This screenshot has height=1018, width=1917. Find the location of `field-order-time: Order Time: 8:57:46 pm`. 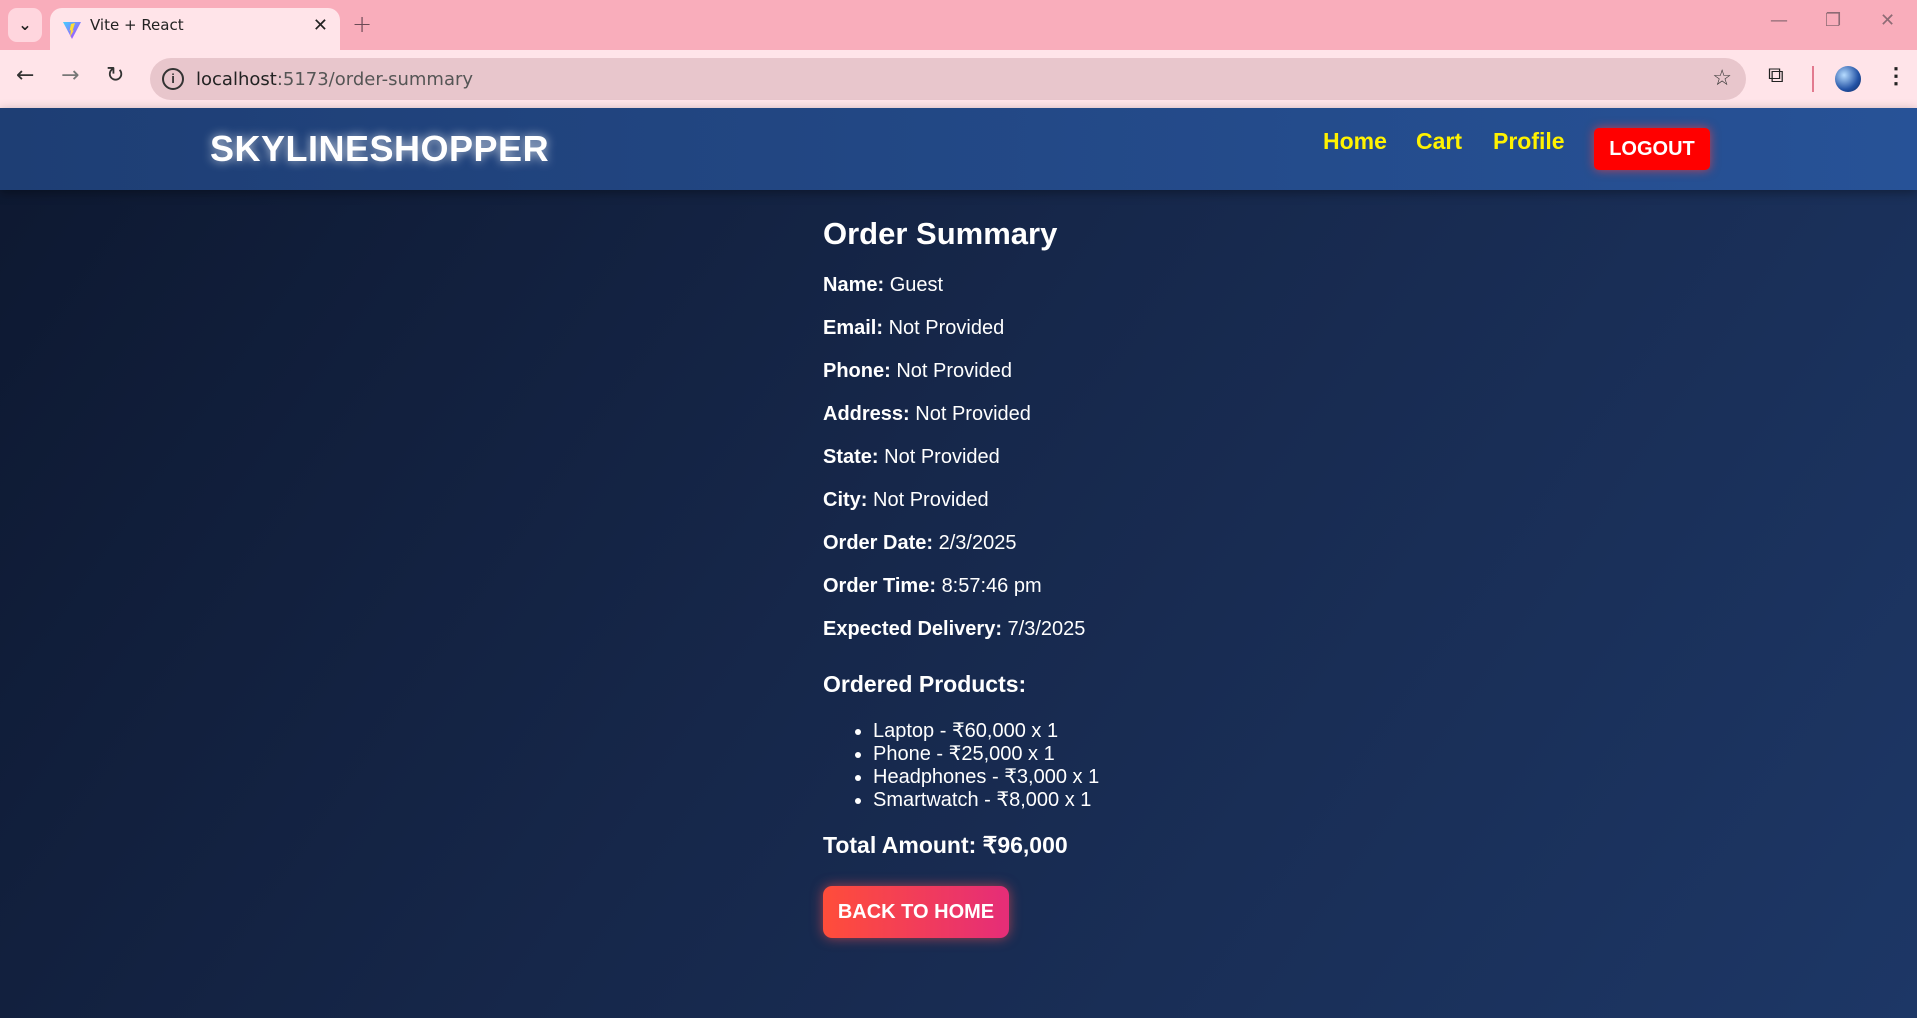

field-order-time: Order Time: 8:57:46 pm is located at coordinates (1073, 596).